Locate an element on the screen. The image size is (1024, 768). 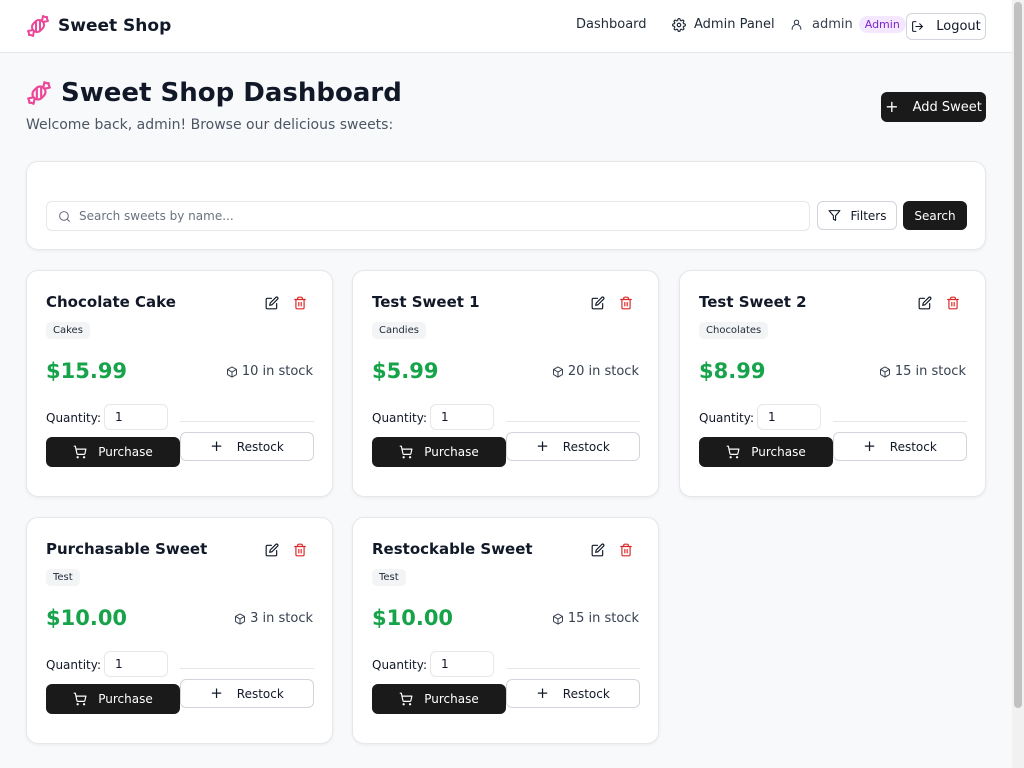
filters-label: Filters is located at coordinates (868, 215).